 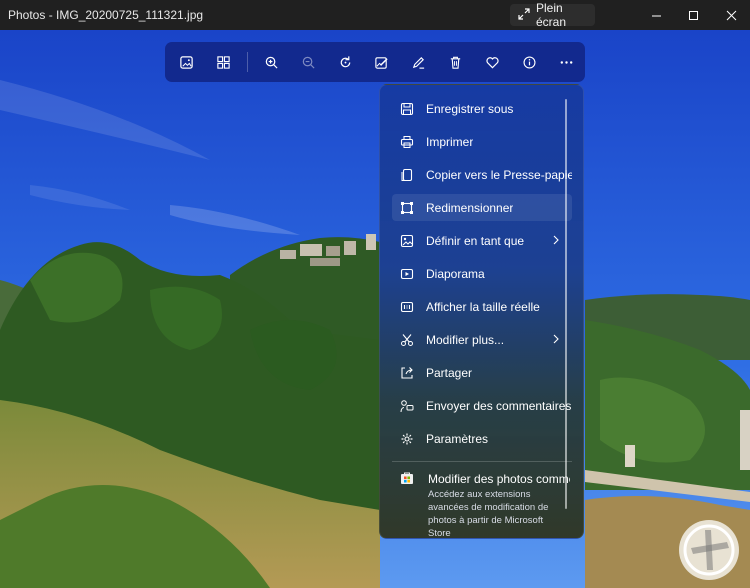 I want to click on menu-item-label: Enregistrer sous, so click(x=470, y=108).